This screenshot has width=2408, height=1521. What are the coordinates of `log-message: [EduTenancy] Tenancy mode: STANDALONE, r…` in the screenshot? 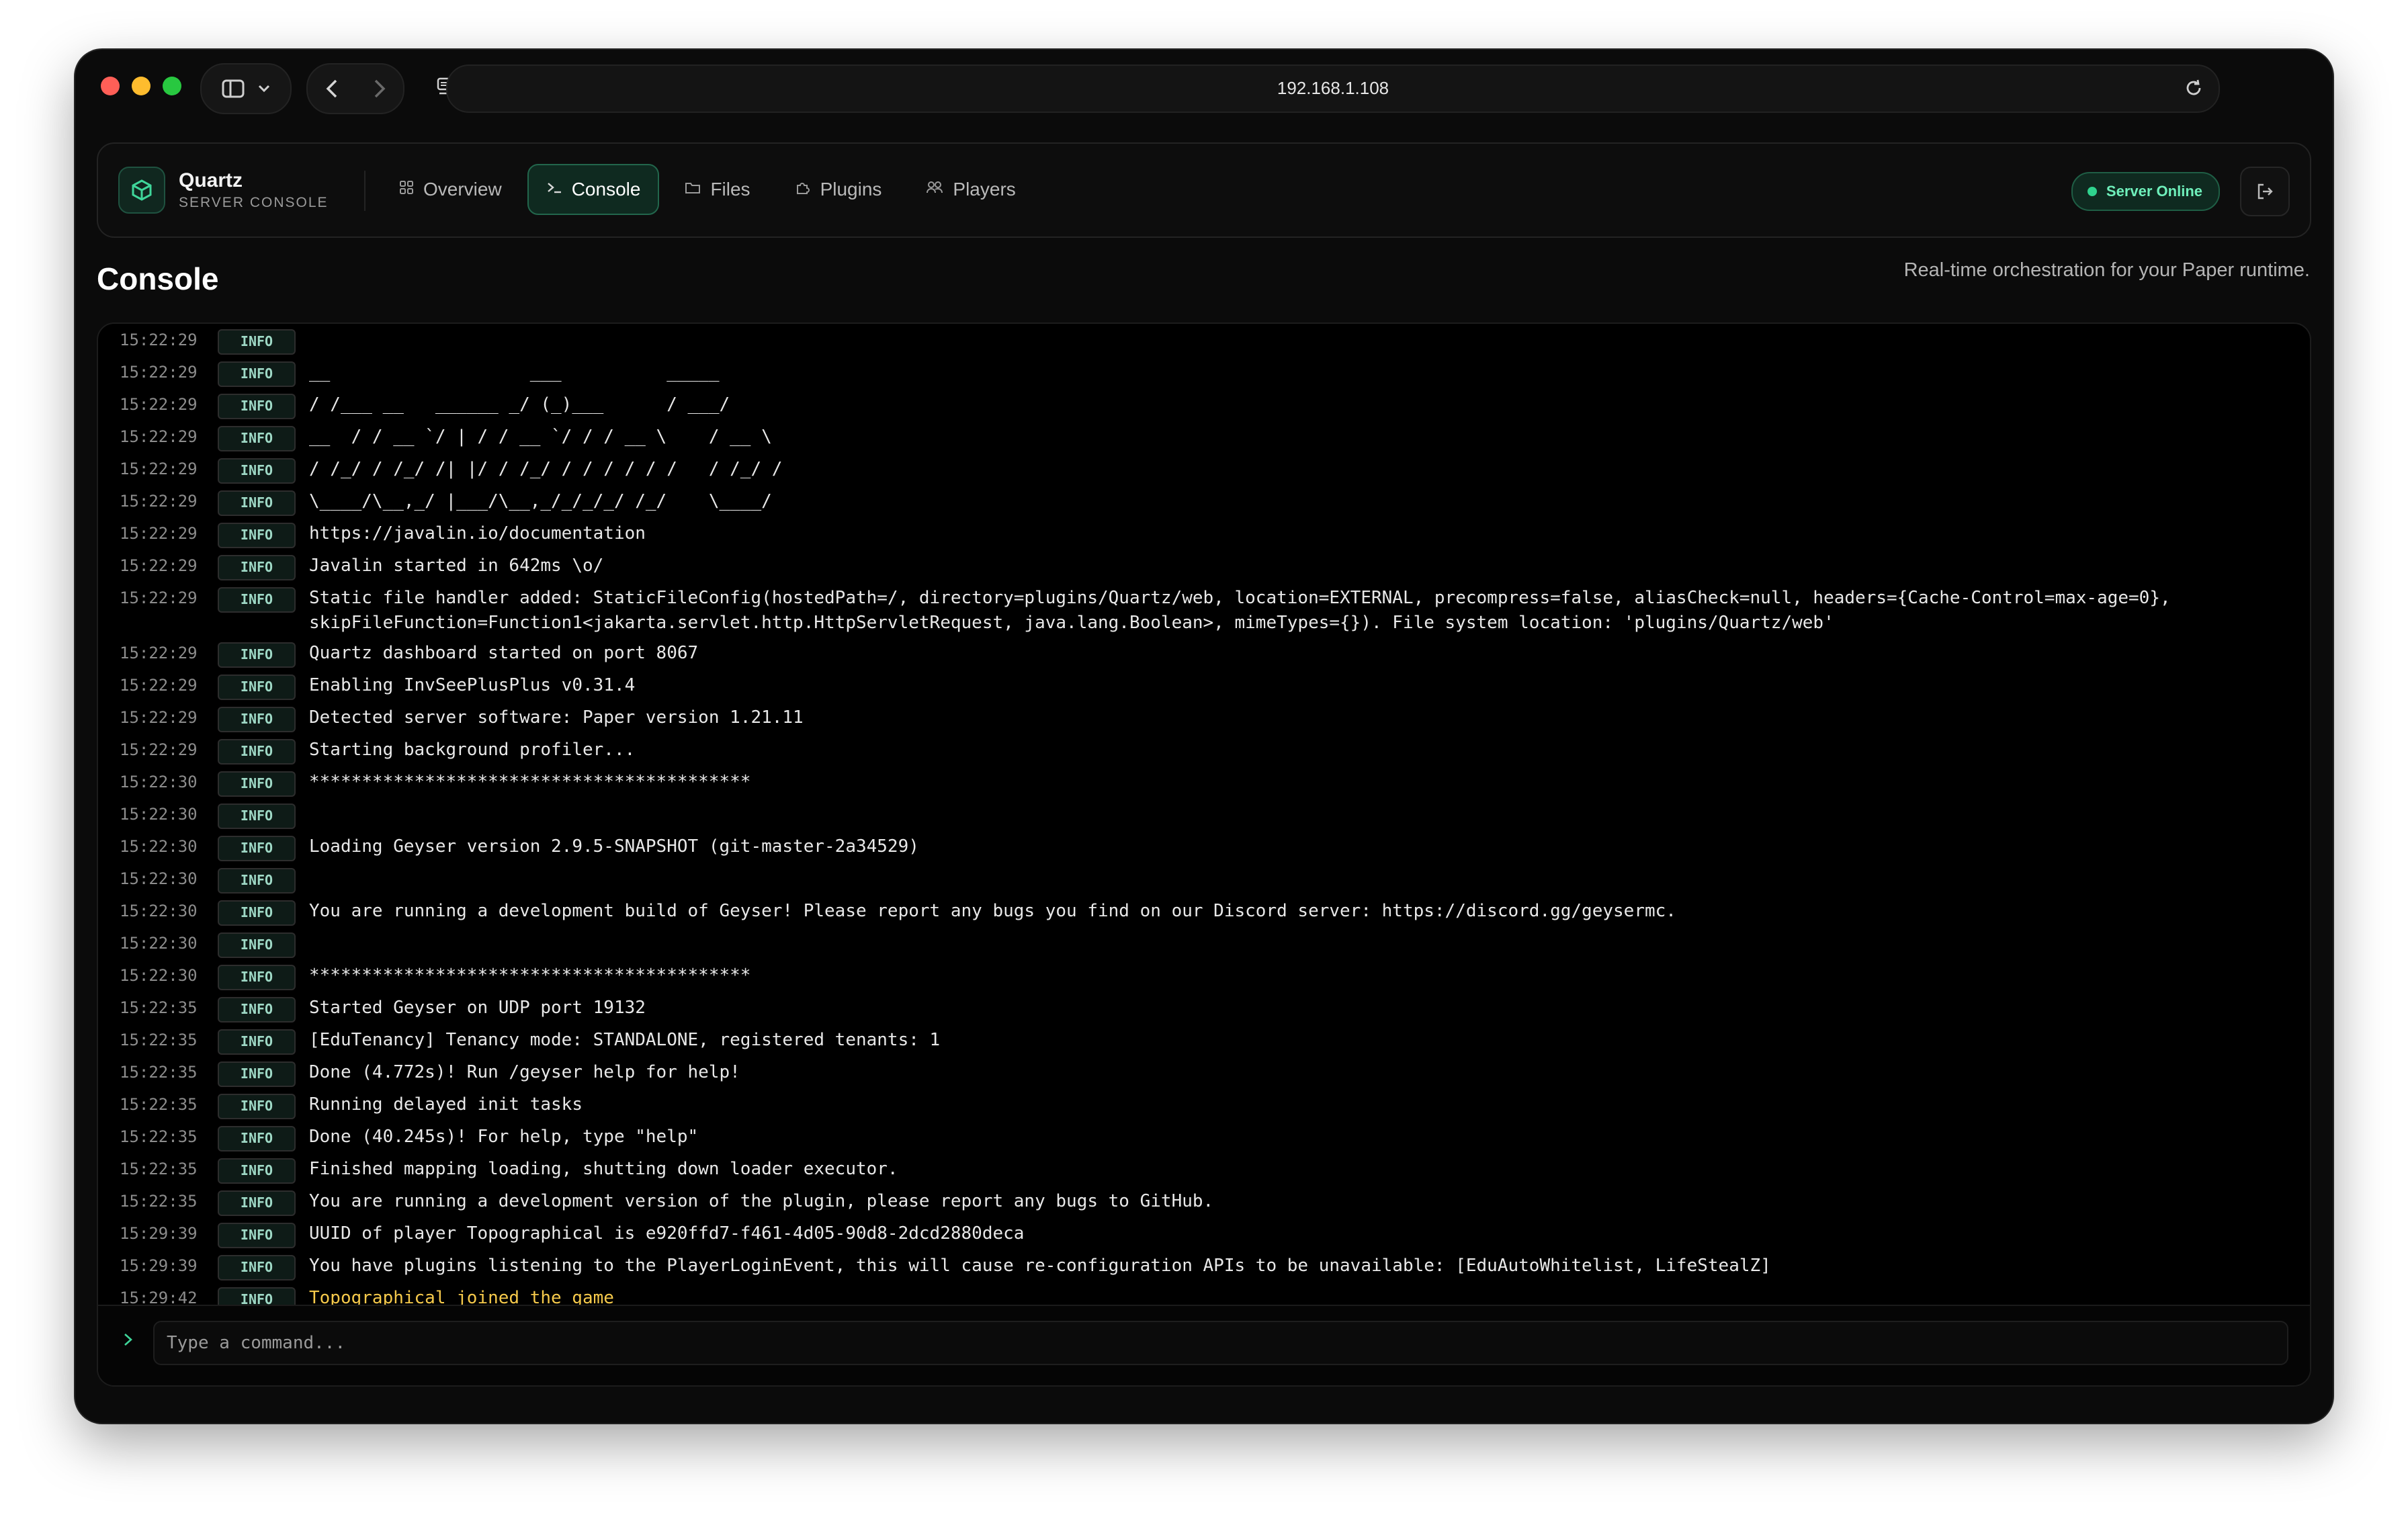 It's located at (625, 1040).